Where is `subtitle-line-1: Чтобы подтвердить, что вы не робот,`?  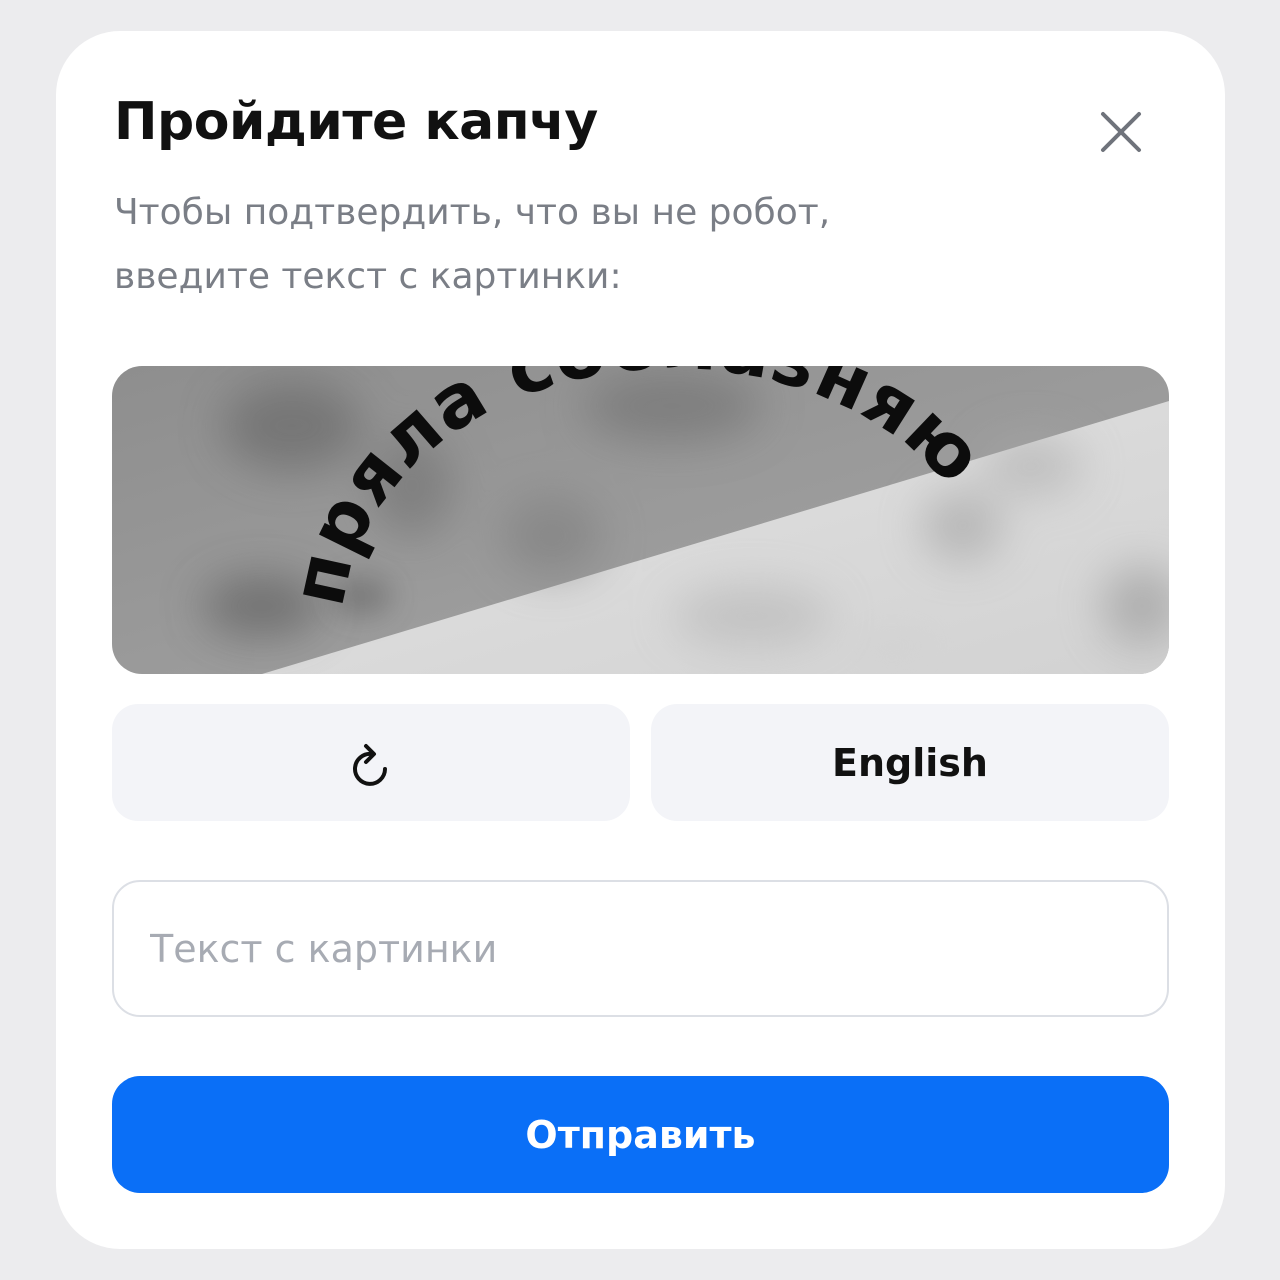 subtitle-line-1: Чтобы подтвердить, что вы не робот, is located at coordinates (472, 212).